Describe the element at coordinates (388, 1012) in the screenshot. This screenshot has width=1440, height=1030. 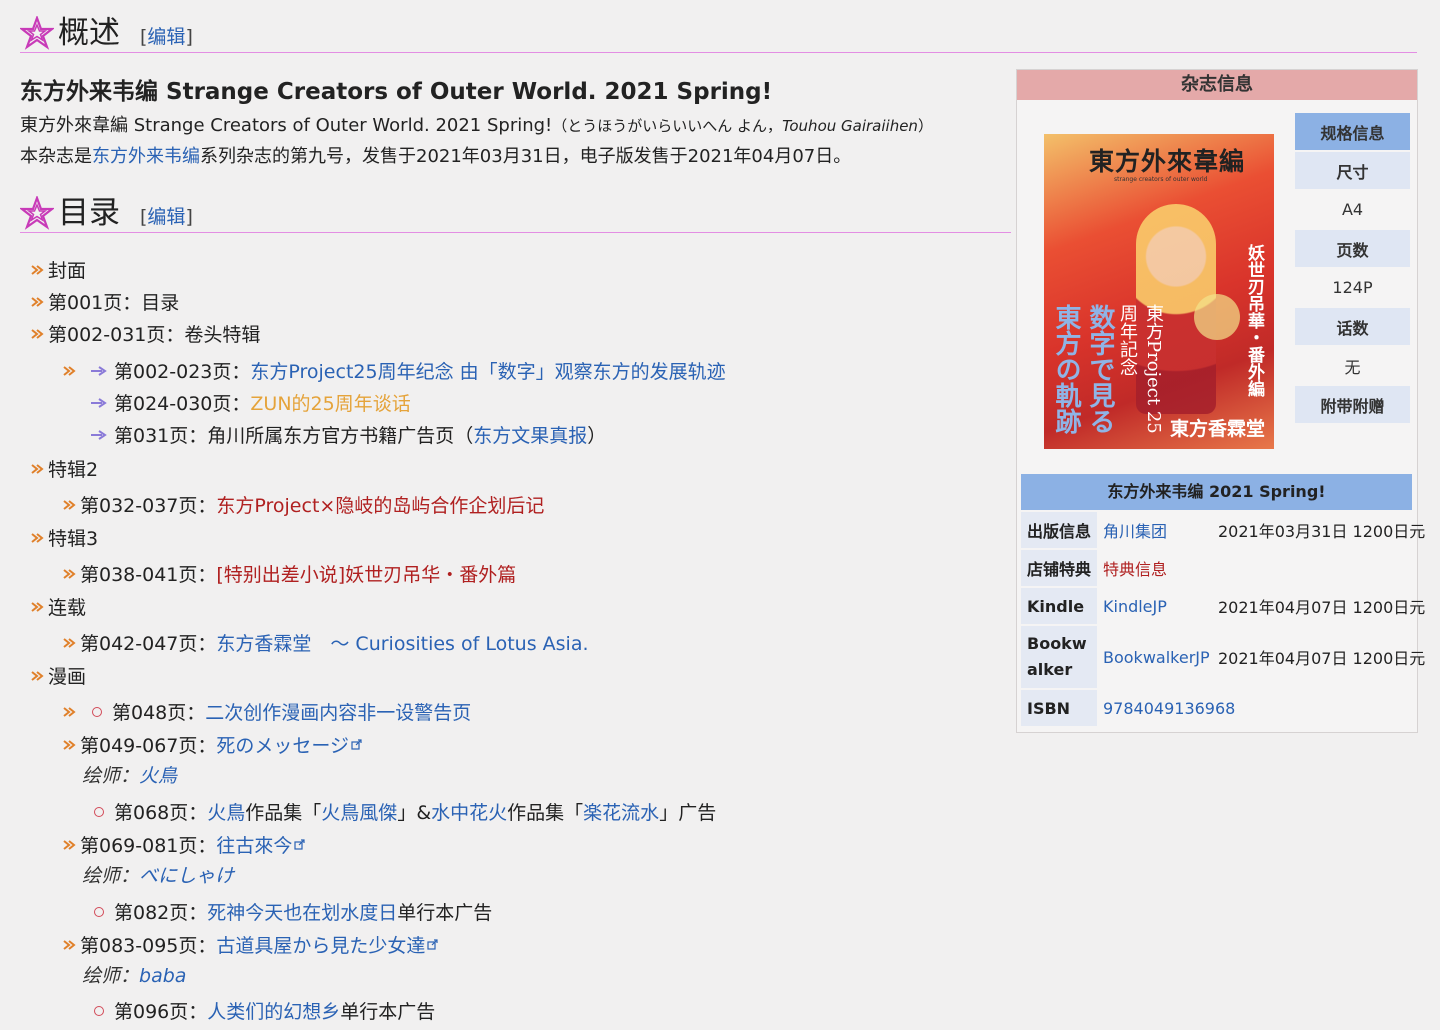
I see `toc-text: 单行本广告` at that location.